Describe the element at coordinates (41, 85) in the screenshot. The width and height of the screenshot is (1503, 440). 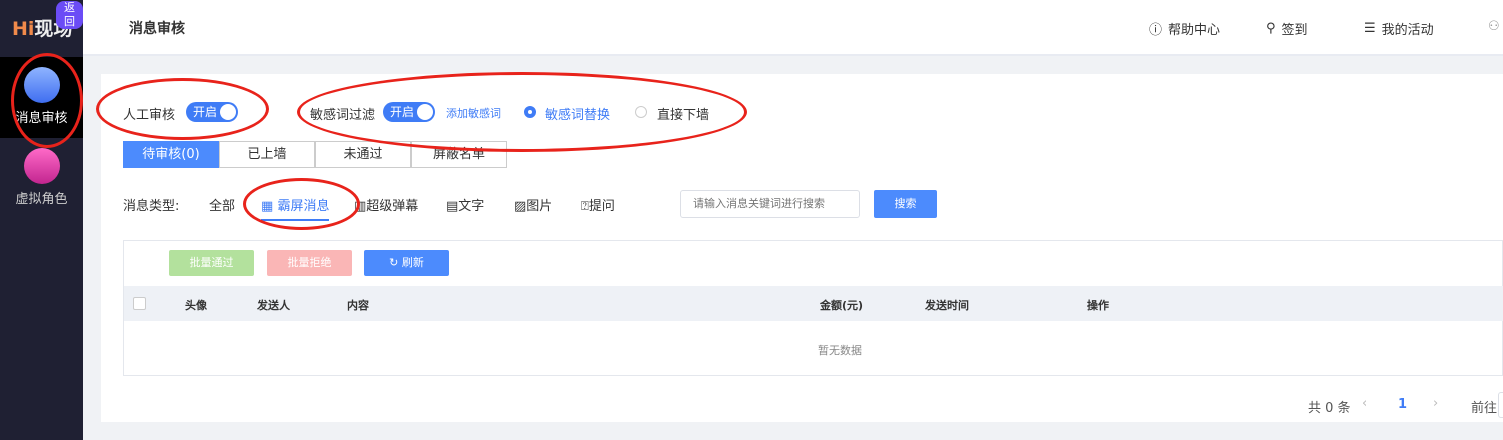
I see `stamp-icon` at that location.